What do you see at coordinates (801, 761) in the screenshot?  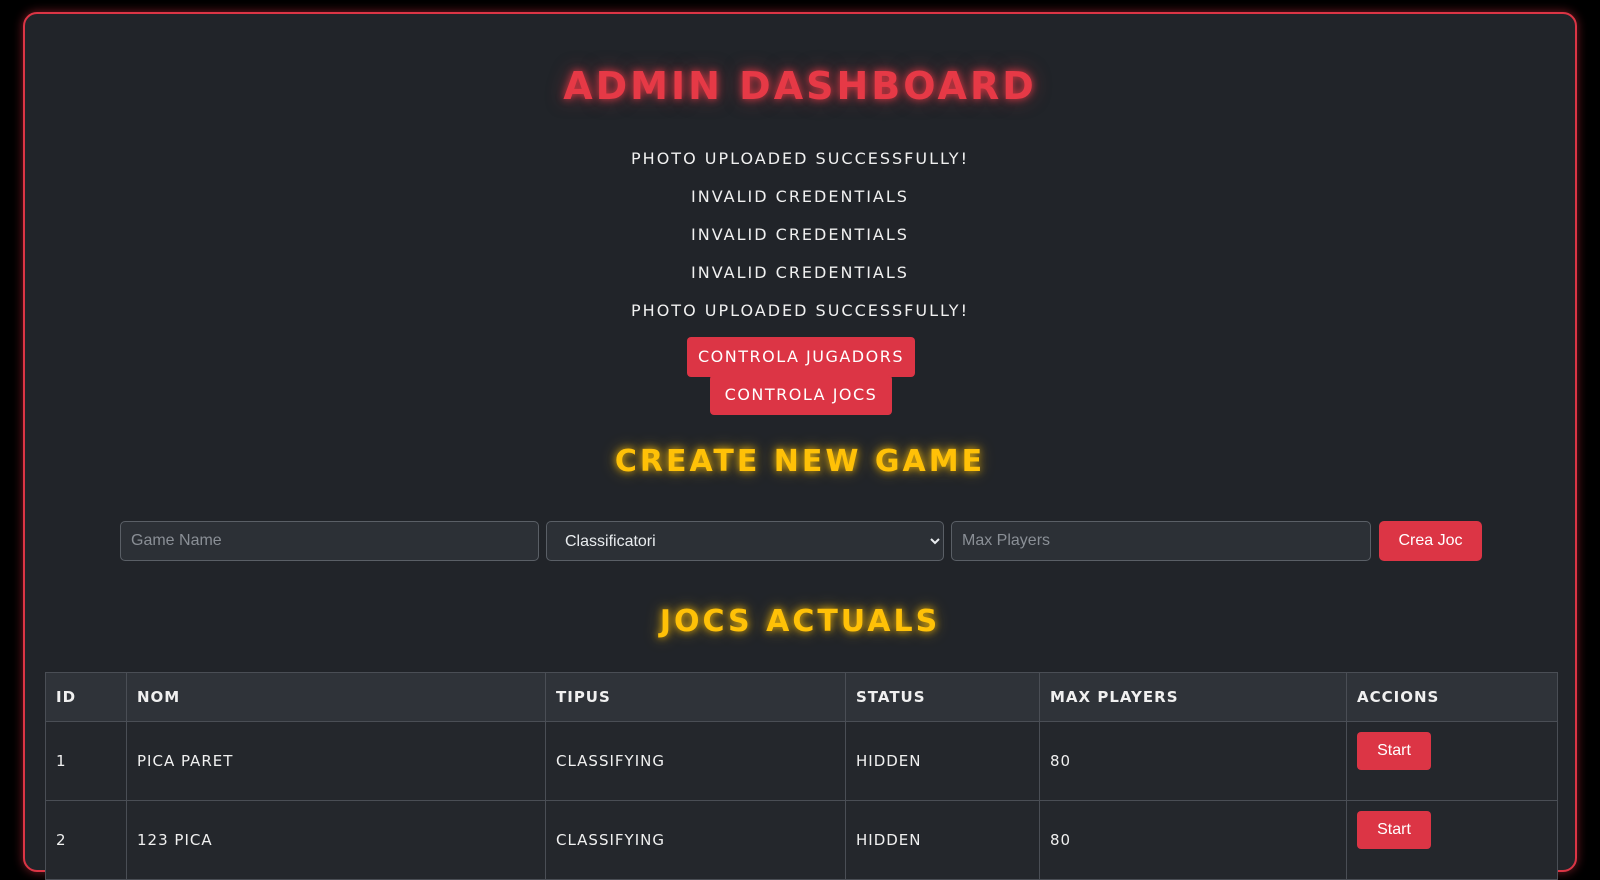 I see `table-row: 1 Pica Paret Classifying Hidden 80 Start` at bounding box center [801, 761].